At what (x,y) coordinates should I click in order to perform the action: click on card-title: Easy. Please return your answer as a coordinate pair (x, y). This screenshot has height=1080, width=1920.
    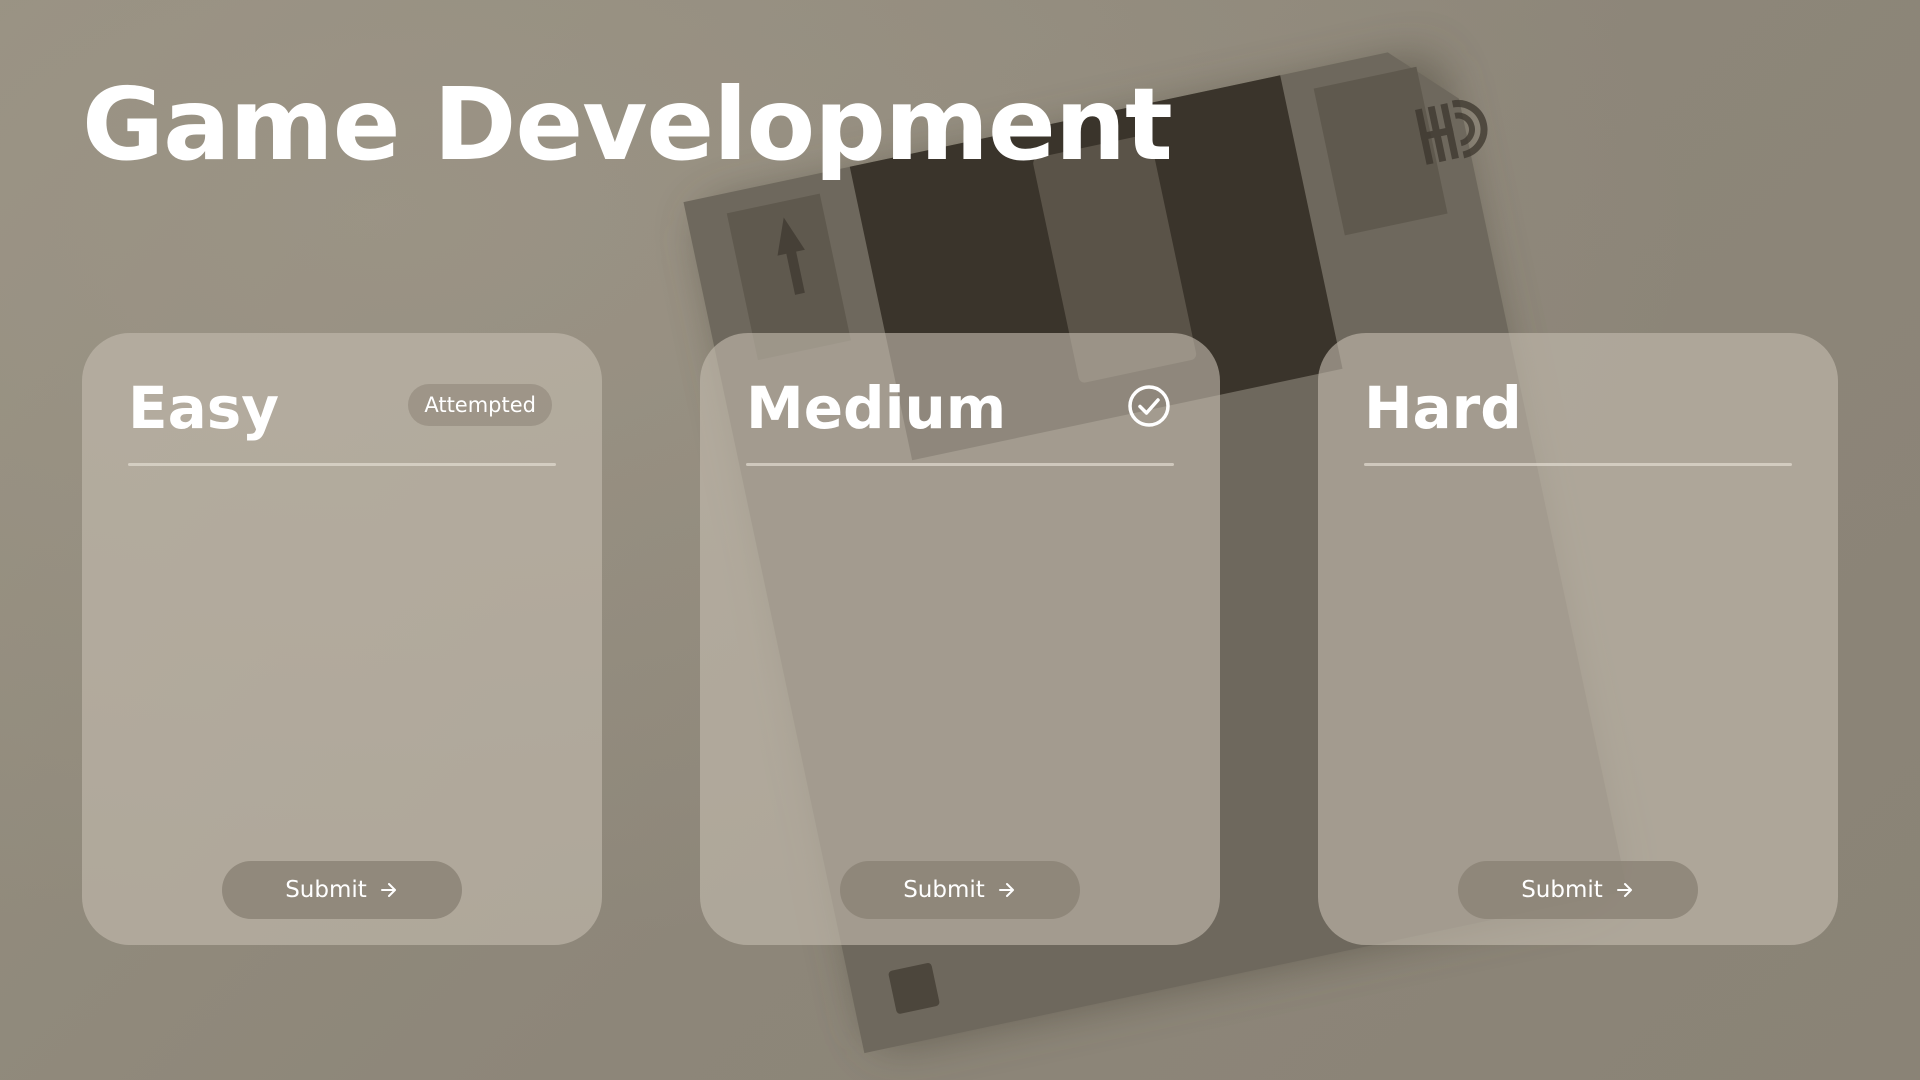
    Looking at the image, I should click on (204, 408).